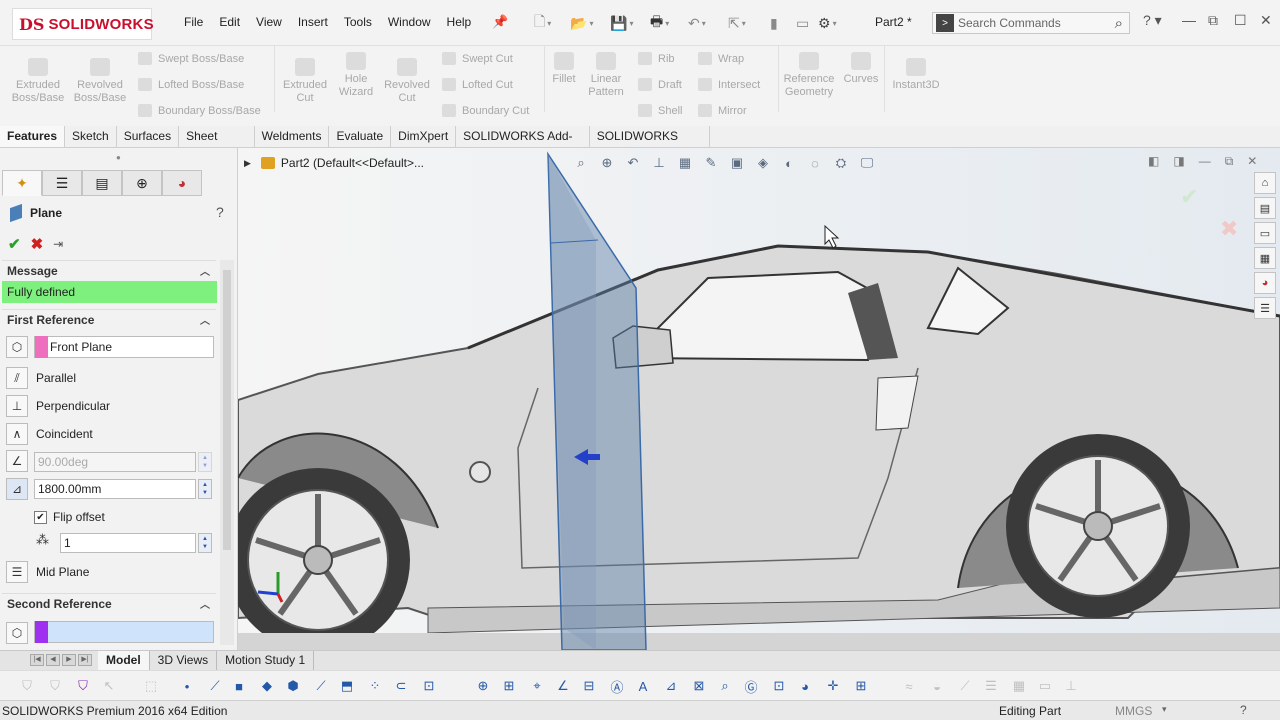  Describe the element at coordinates (239, 686) in the screenshot. I see `rectangle-icon: ■` at that location.